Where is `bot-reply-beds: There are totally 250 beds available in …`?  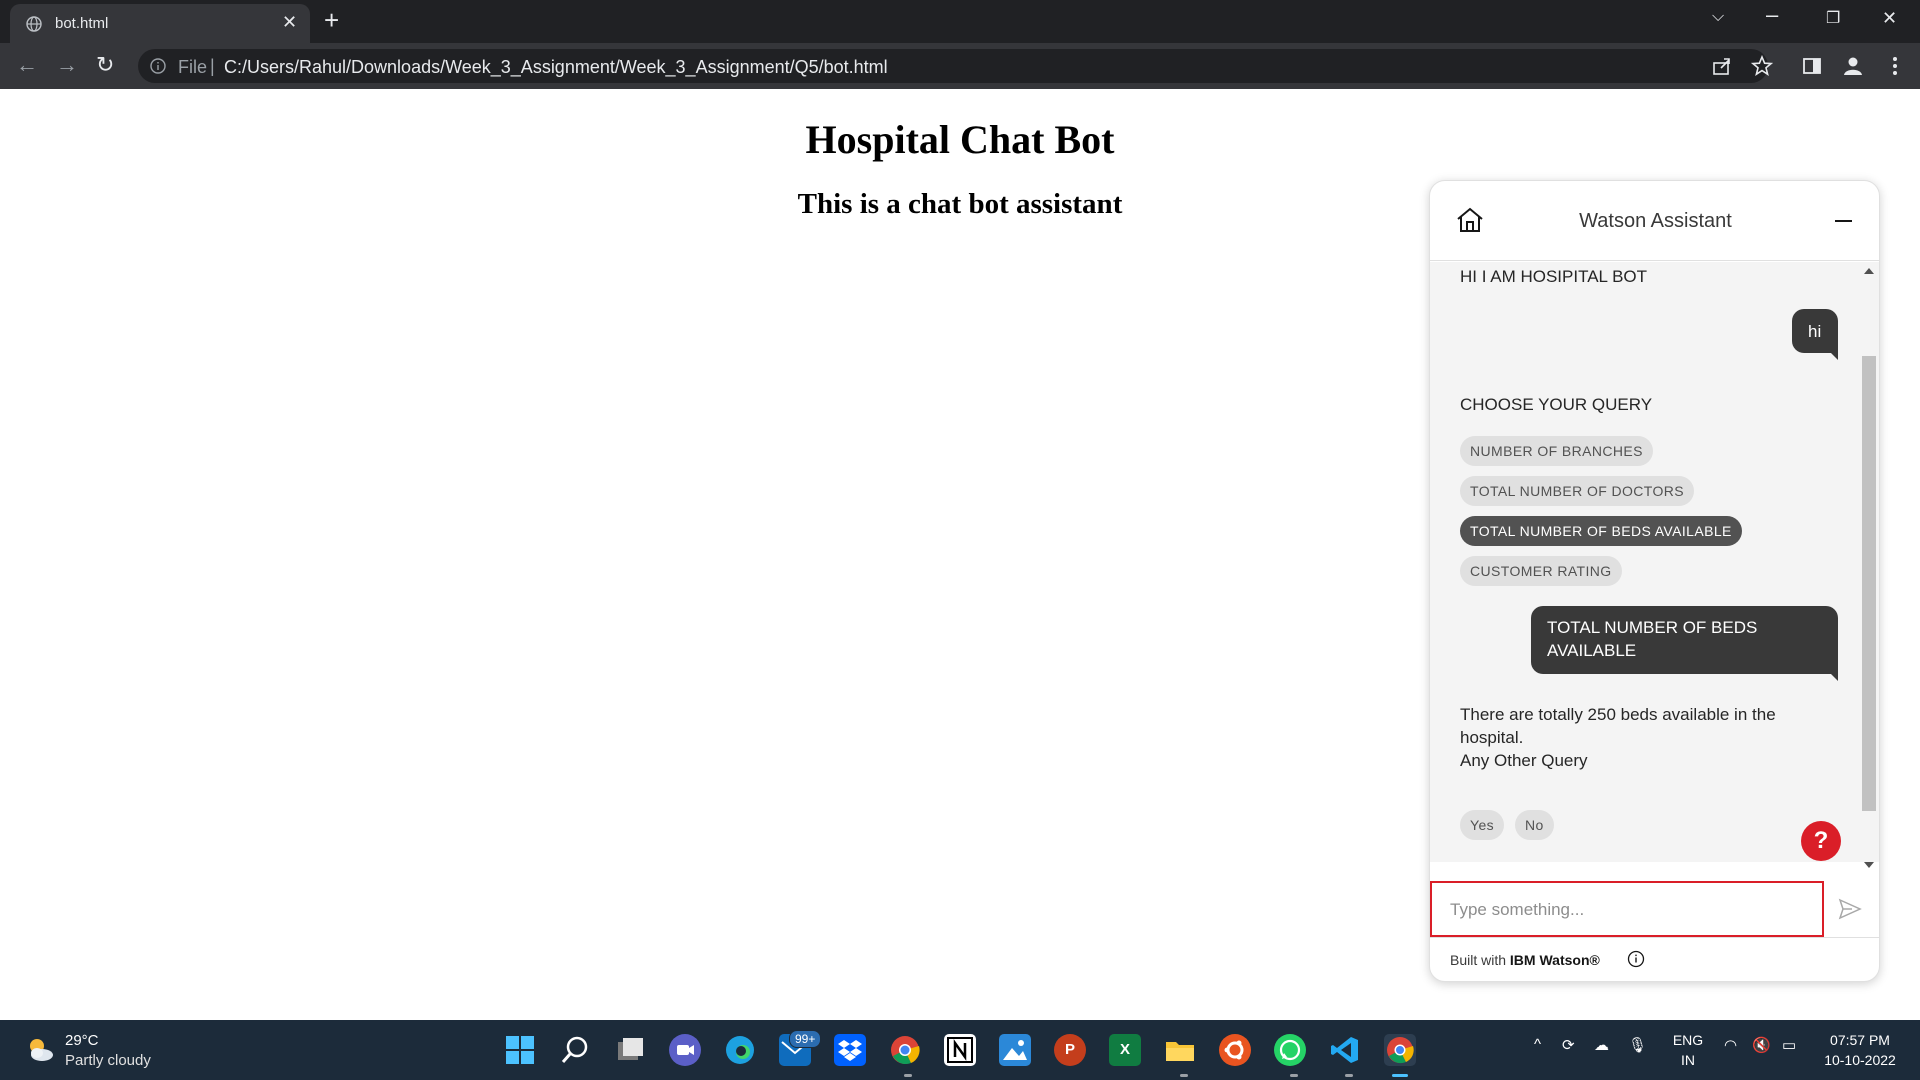
bot-reply-beds: There are totally 250 beds available in … is located at coordinates (1618, 726).